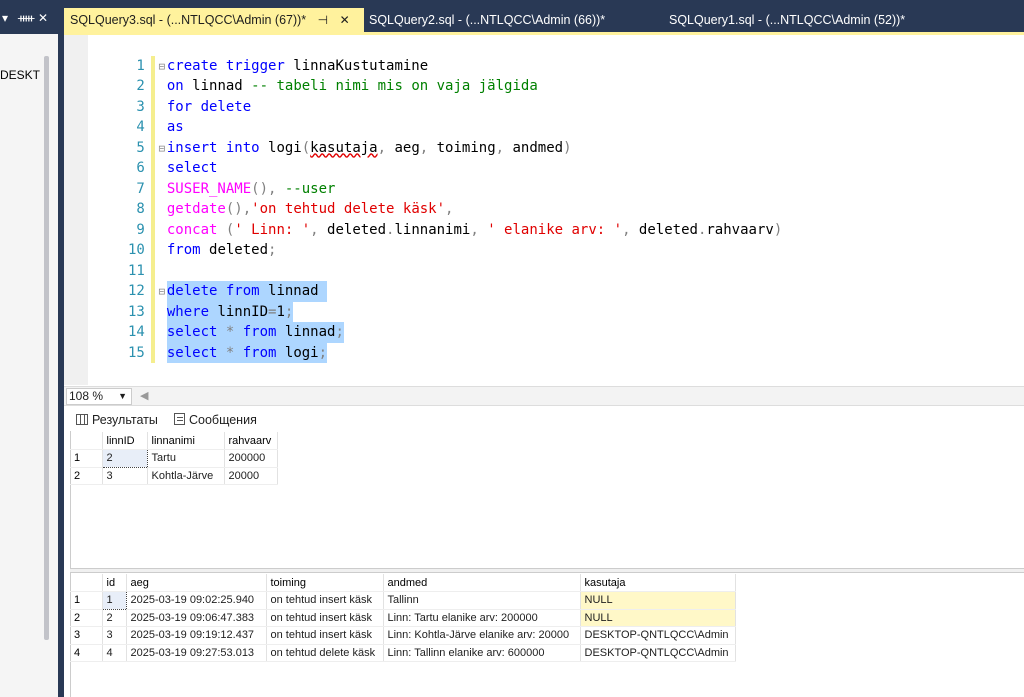 This screenshot has width=1024, height=697. What do you see at coordinates (323, 20) in the screenshot?
I see `pin-icon: ⊣` at bounding box center [323, 20].